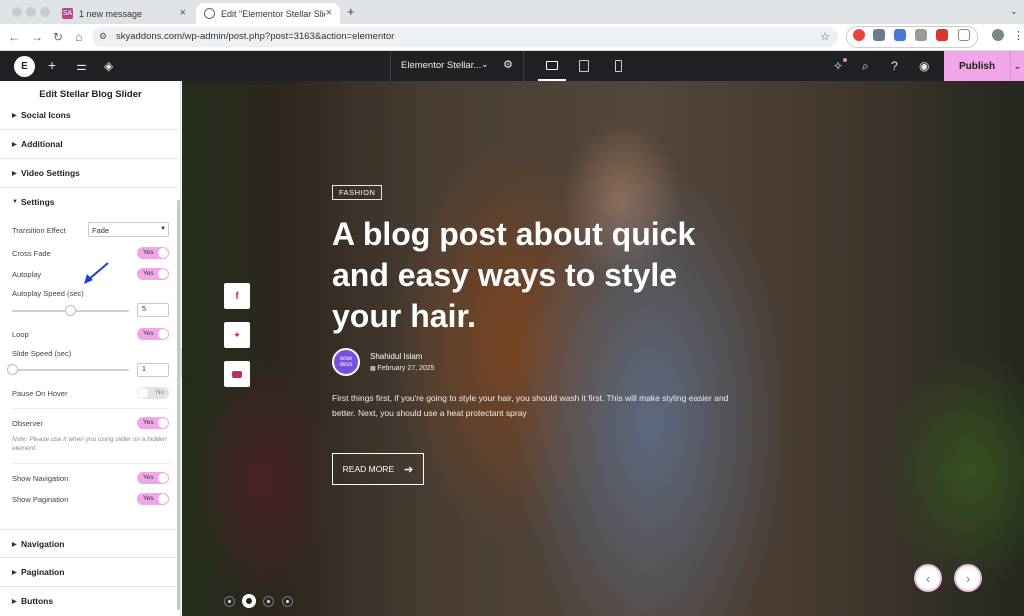  Describe the element at coordinates (58, 37) in the screenshot. I see `reload-icon: ↻` at that location.